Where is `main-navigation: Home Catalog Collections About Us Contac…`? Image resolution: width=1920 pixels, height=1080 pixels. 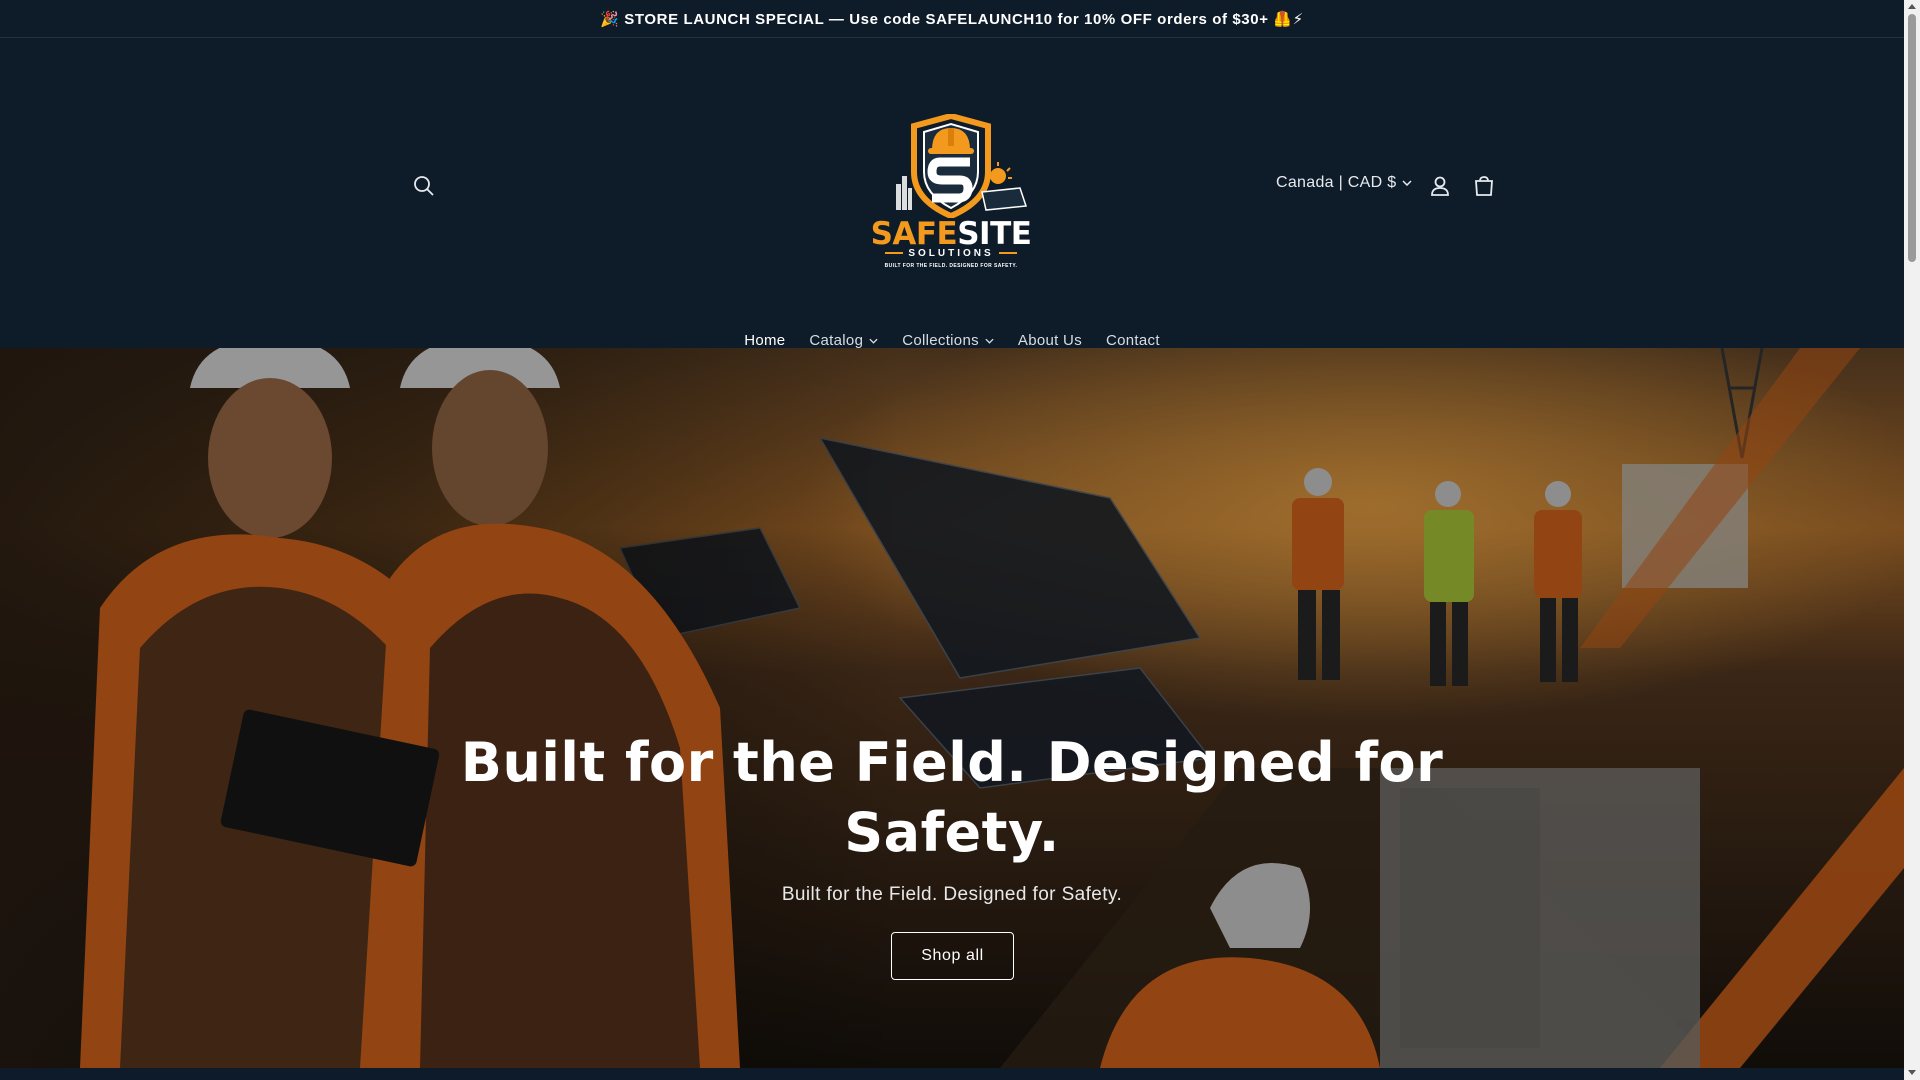 main-navigation: Home Catalog Collections About Us Contac… is located at coordinates (952, 340).